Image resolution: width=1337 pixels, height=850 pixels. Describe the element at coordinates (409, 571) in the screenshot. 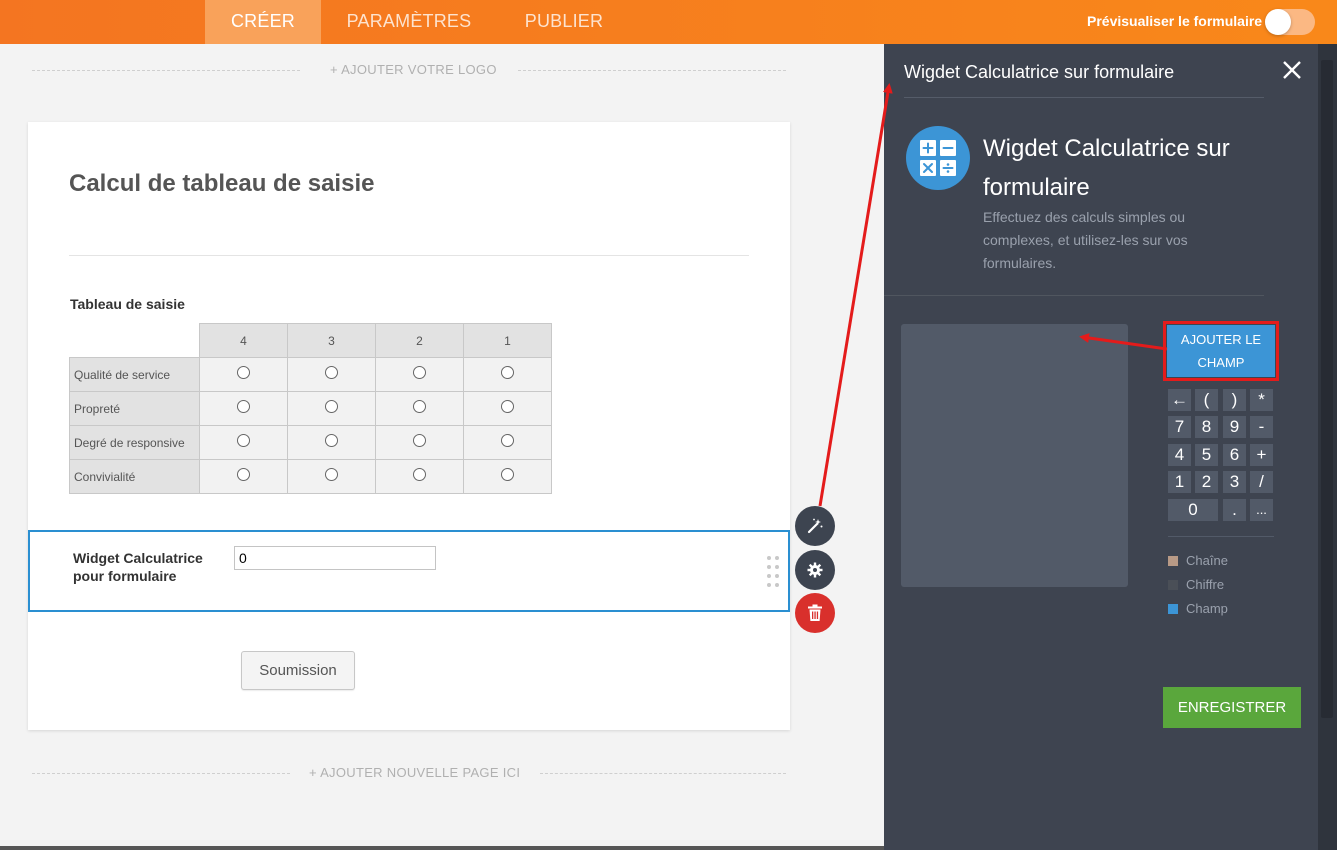

I see `calculator-widget-field: Widget Calculatrice pour formulaire` at that location.